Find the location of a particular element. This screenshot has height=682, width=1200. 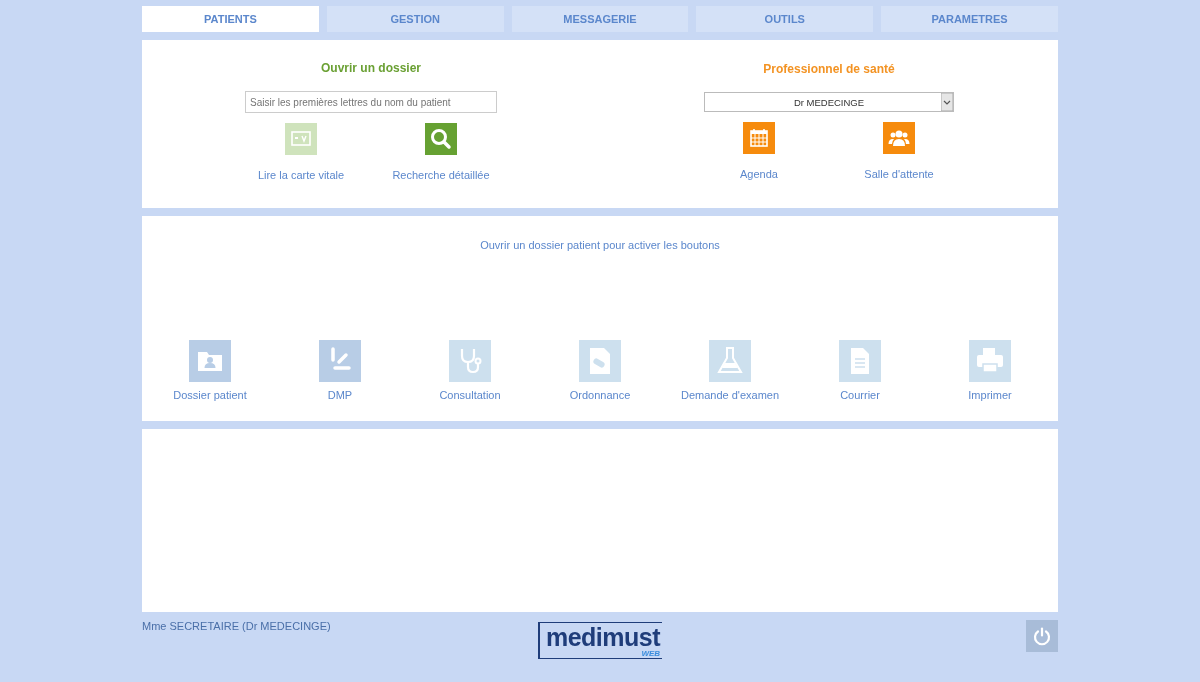

prescription-icon is located at coordinates (600, 361).